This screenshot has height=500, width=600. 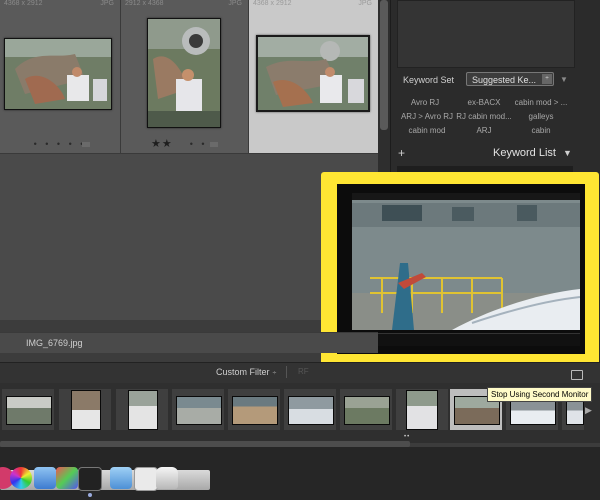 What do you see at coordinates (486, 34) in the screenshot?
I see `keyword-tags-field` at bounding box center [486, 34].